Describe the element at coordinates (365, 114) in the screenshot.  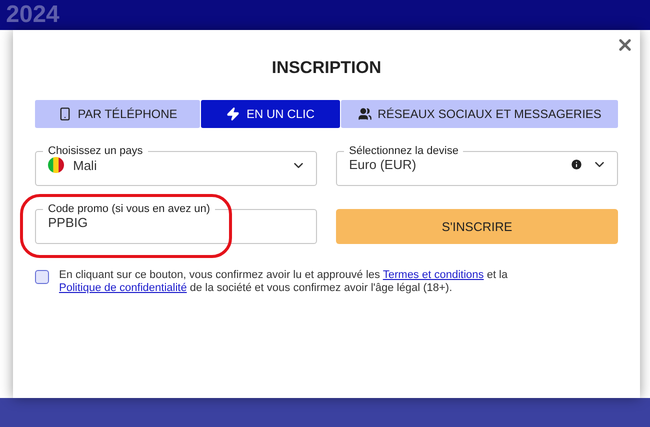
I see `users-icon` at that location.